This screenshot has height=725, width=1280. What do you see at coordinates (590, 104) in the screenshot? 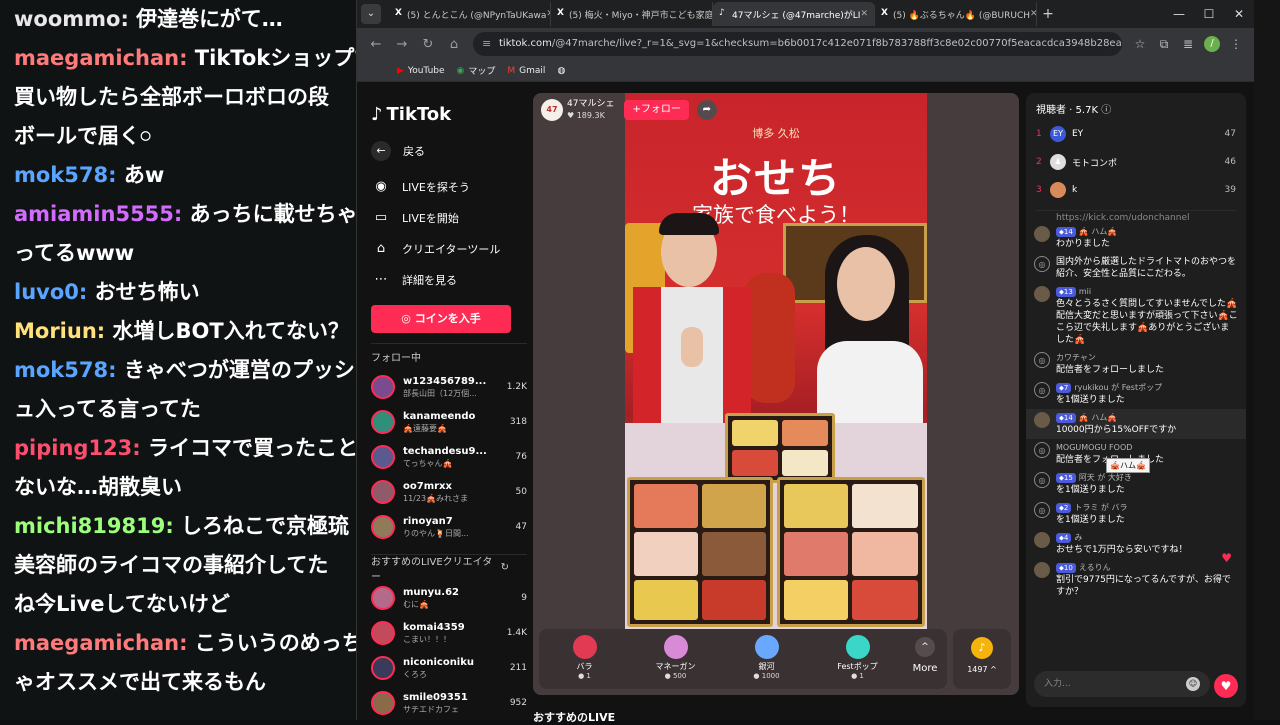
I see `host-name: 47マルシェ` at bounding box center [590, 104].